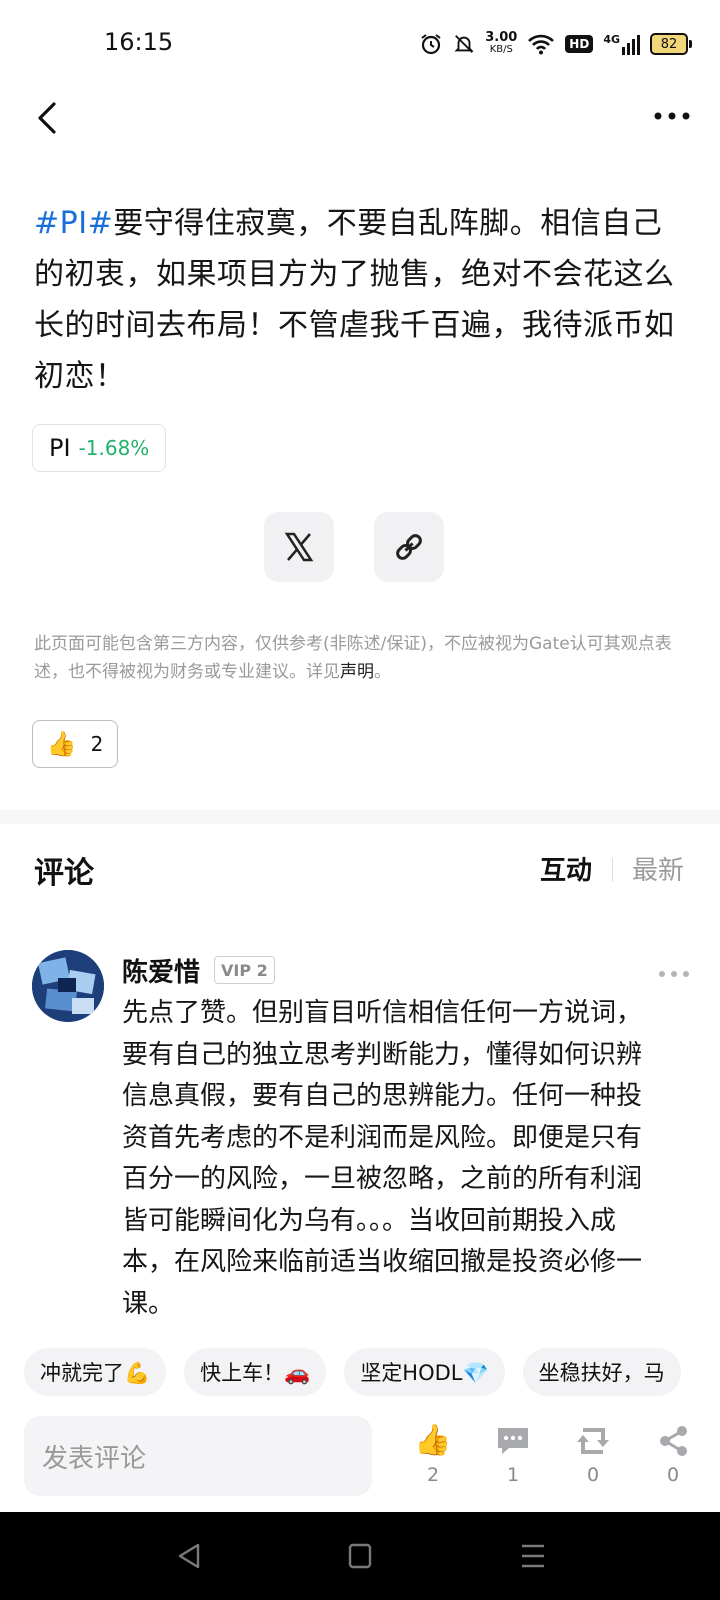 The height and width of the screenshot is (1600, 720). Describe the element at coordinates (566, 868) in the screenshot. I see `sort-interaction-tab: 互动` at that location.